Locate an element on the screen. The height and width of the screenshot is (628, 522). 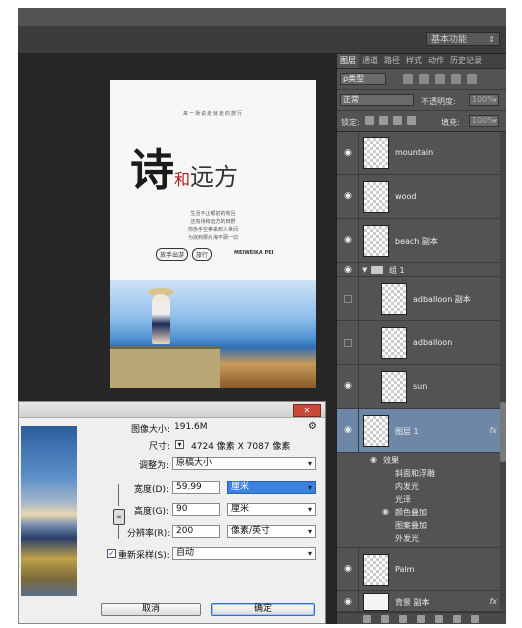
poster-badge: 旅行 is located at coordinates (202, 254).